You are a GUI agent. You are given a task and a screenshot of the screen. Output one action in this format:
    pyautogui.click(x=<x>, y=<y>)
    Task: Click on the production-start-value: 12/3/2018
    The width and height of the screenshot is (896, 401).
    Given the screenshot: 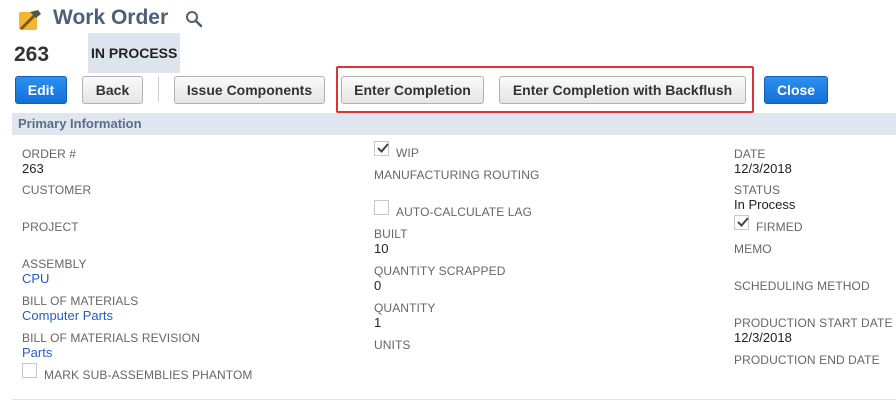 What is the action you would take?
    pyautogui.click(x=763, y=337)
    